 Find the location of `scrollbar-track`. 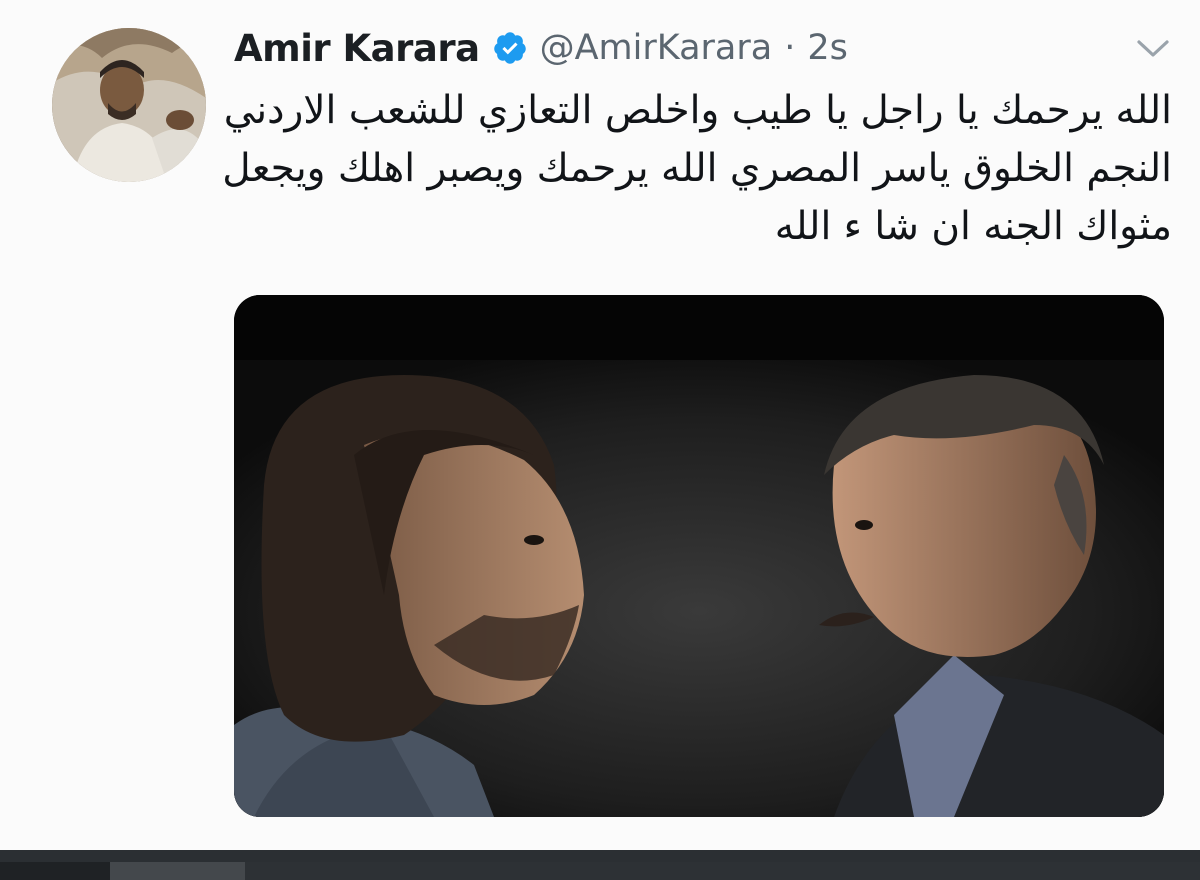

scrollbar-track is located at coordinates (722, 871).